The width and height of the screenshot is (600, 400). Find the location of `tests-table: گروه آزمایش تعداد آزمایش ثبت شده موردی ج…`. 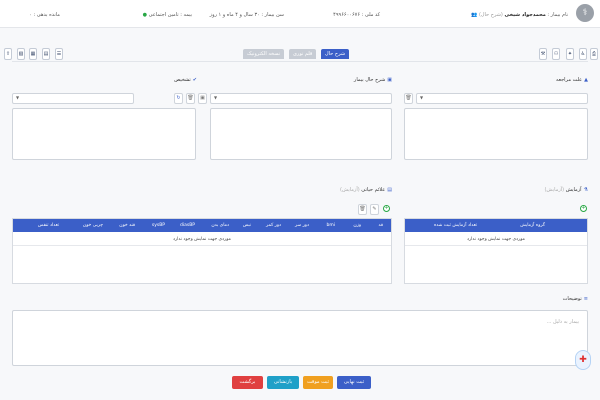

tests-table: گروه آزمایش تعداد آزمایش ثبت شده موردی ج… is located at coordinates (496, 251).